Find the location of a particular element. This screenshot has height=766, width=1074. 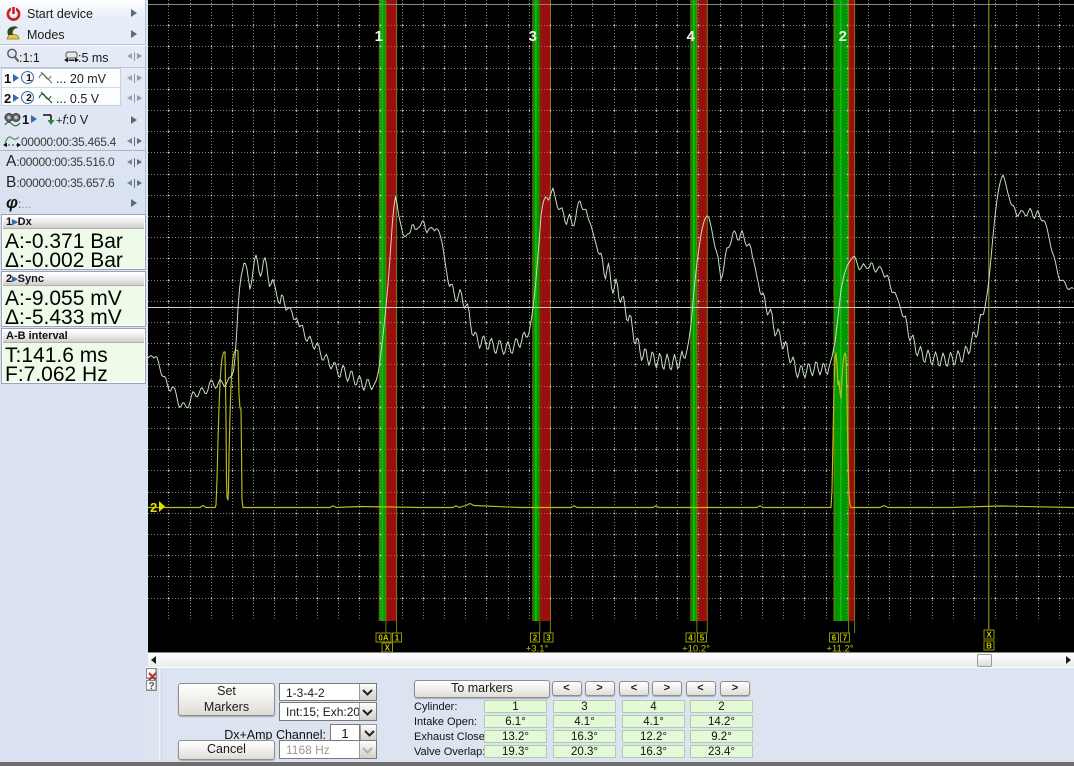

svg-text: 6 is located at coordinates (834, 638).